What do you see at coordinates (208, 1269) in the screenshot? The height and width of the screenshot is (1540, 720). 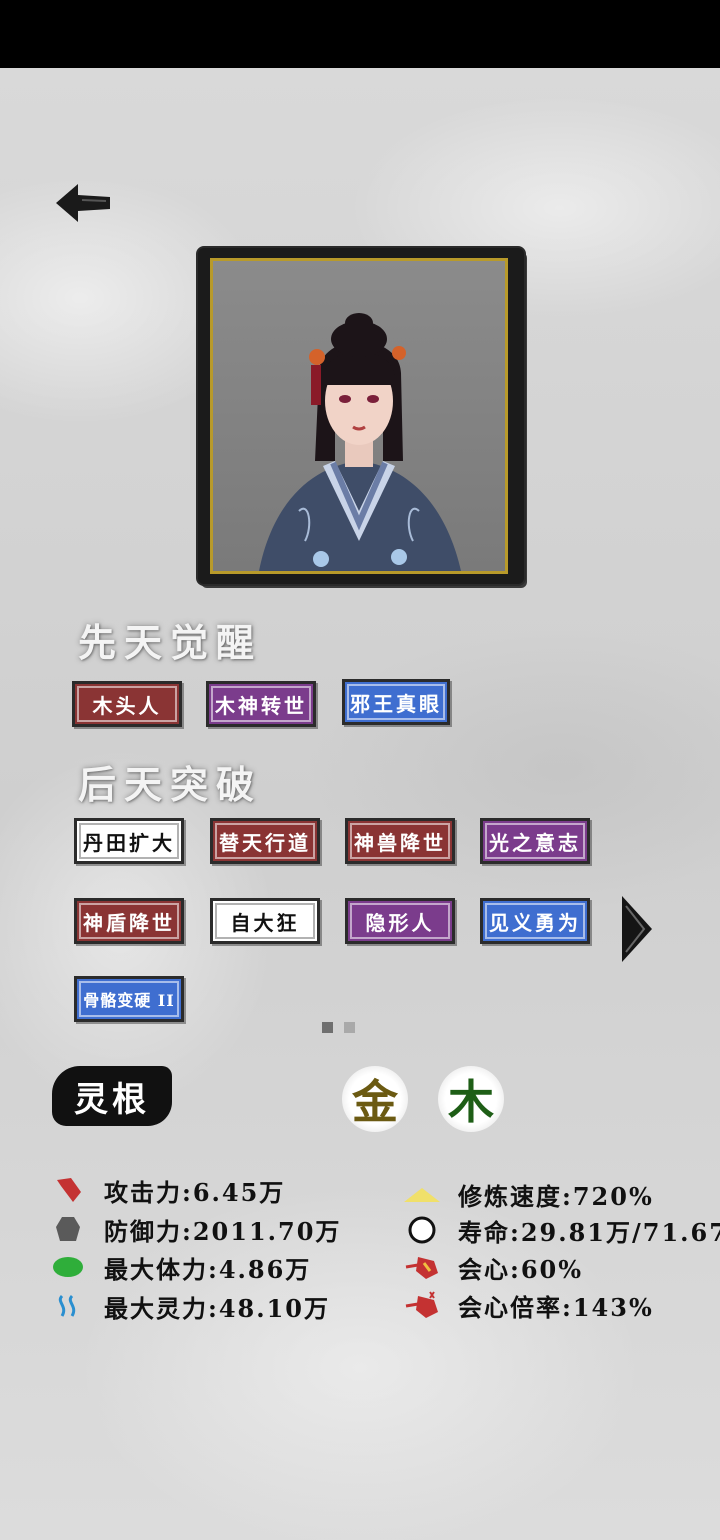 I see `stat-text: 最大体力:4.86万` at bounding box center [208, 1269].